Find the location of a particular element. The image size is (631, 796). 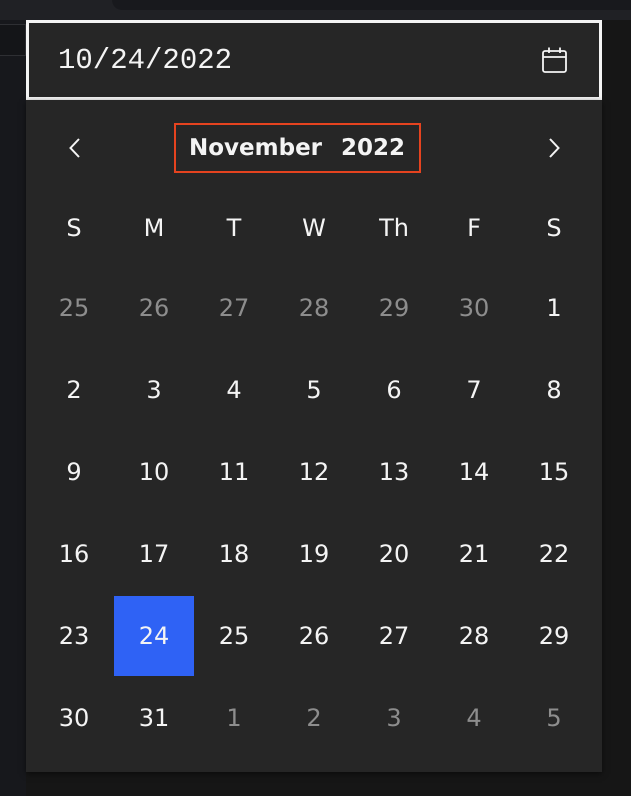

weekday-label: W is located at coordinates (314, 228).